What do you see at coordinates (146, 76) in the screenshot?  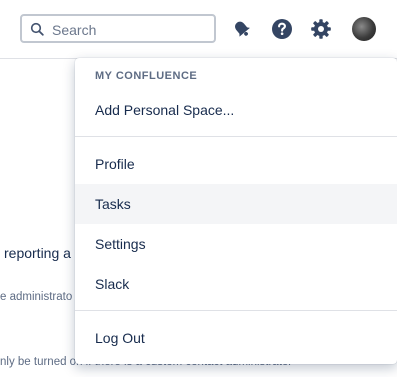 I see `menu-section-heading: MY CONFLUENCE` at bounding box center [146, 76].